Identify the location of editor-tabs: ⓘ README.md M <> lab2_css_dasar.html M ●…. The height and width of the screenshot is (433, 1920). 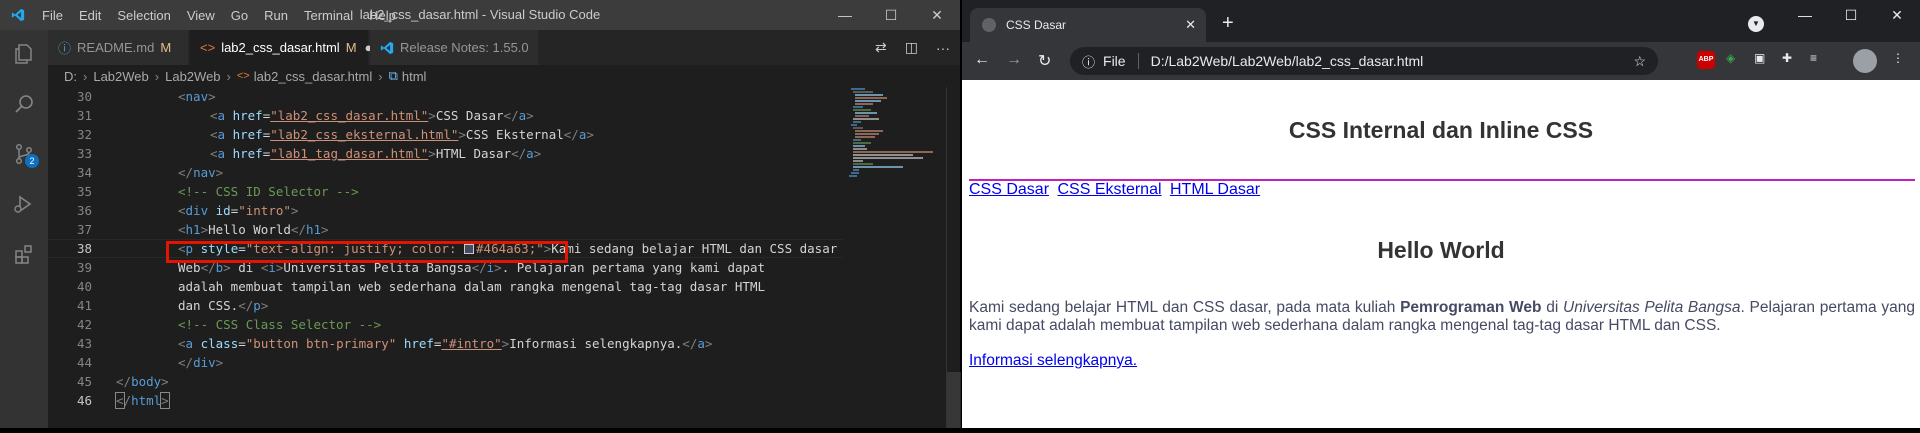
(504, 47).